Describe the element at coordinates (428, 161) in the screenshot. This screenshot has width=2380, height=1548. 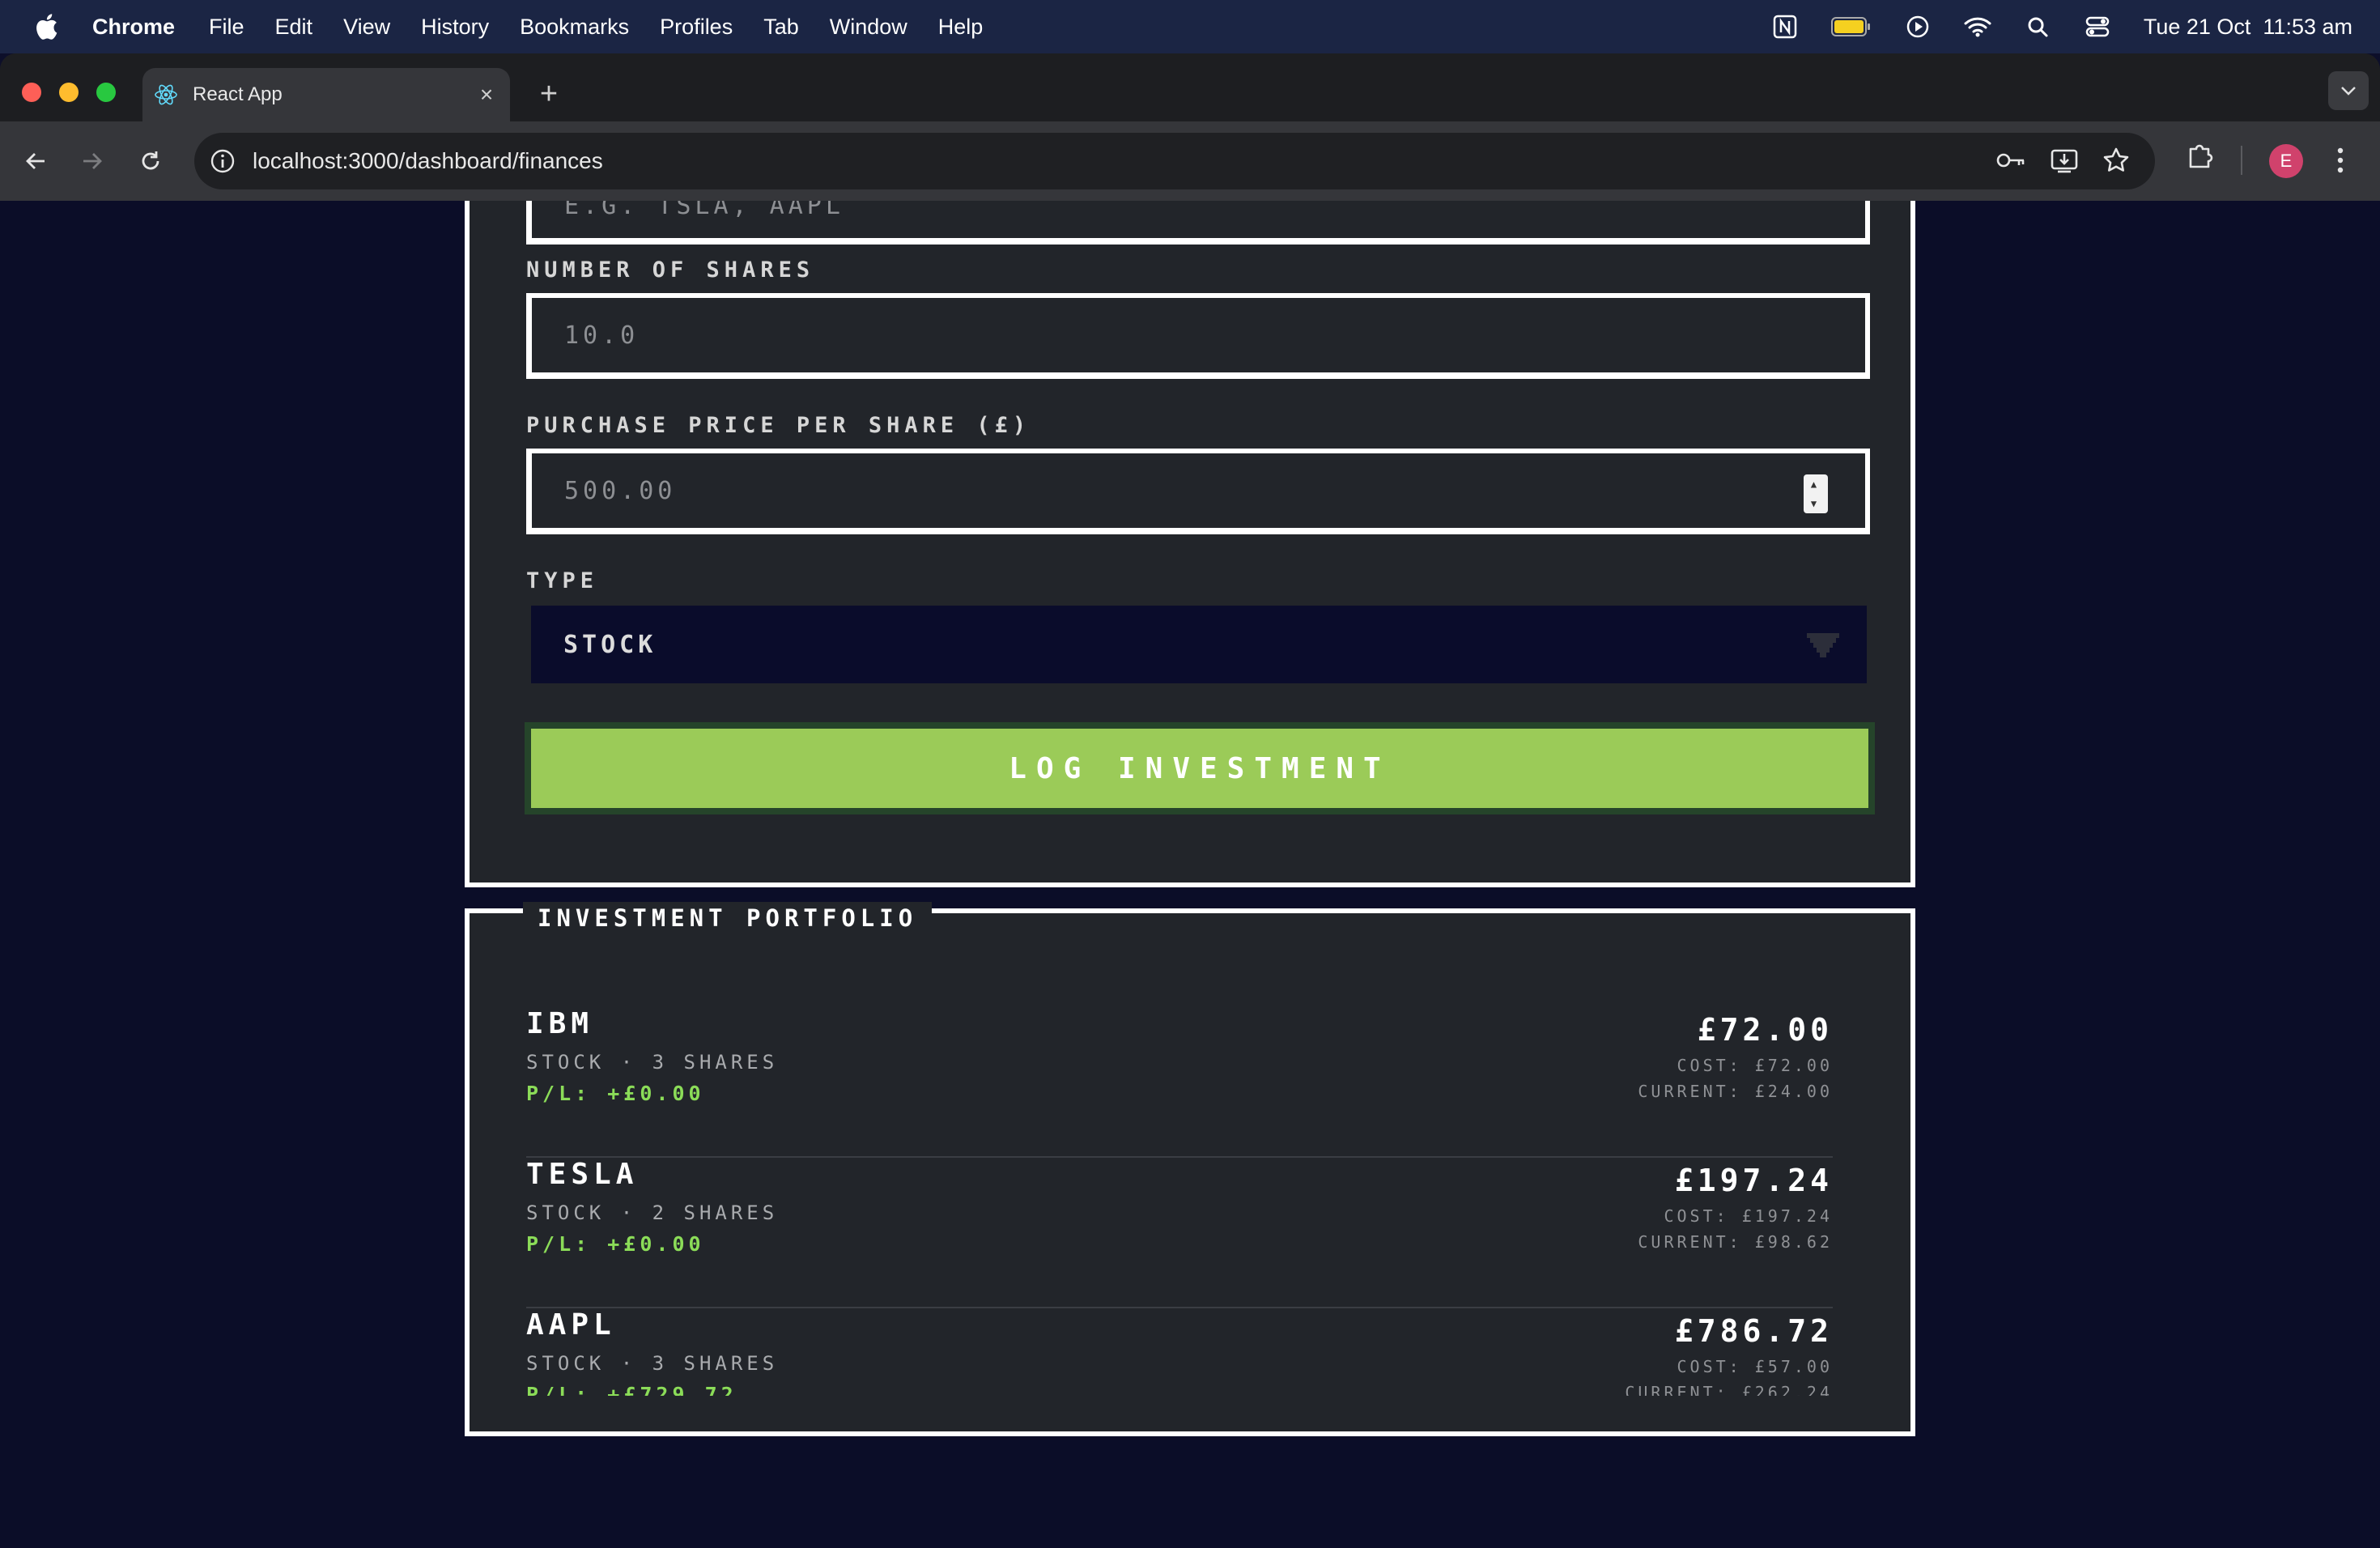
I see `url-text: localhost:3000/dashboard/finances` at that location.